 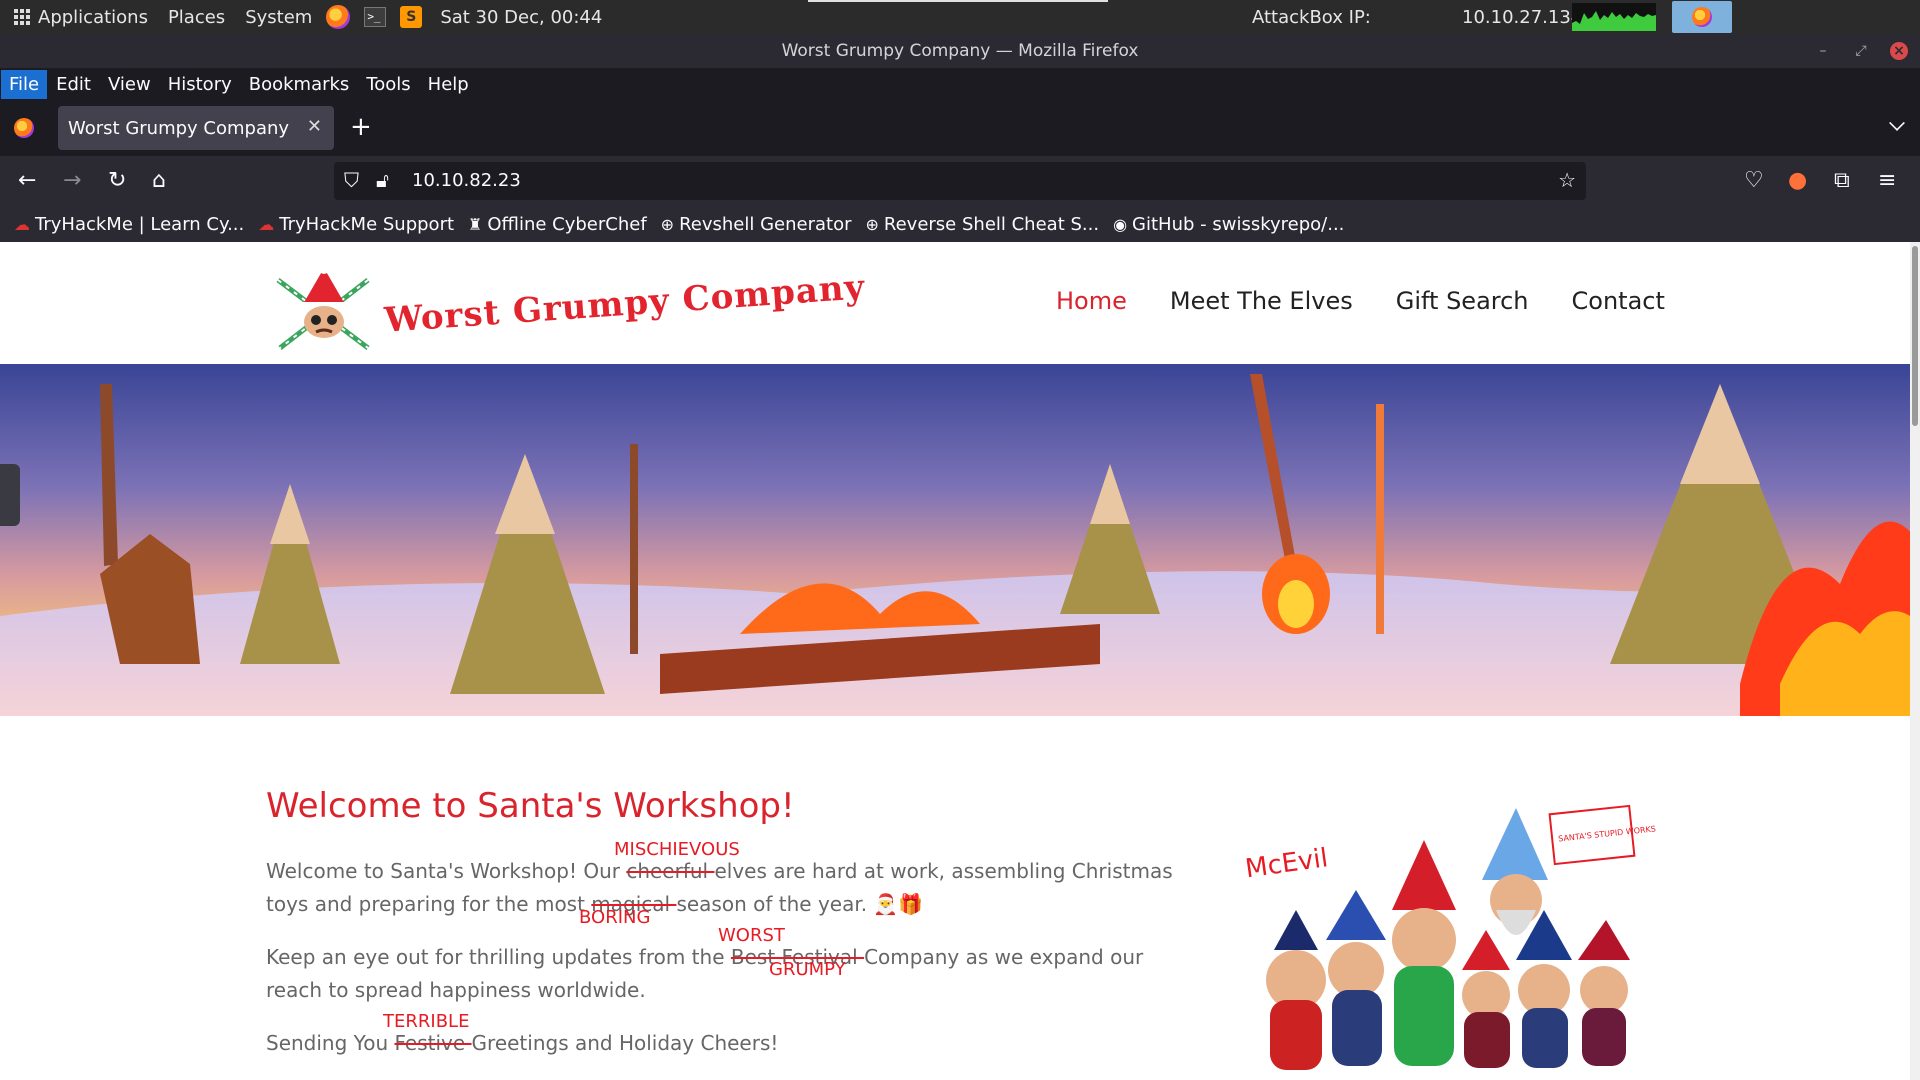 I want to click on navigation-toolbar: ← → ↻ ⌂ ⛉ 🔓︎ 10.10.82.23 ☆ ♡ ● ⧉ ≡, so click(x=960, y=181).